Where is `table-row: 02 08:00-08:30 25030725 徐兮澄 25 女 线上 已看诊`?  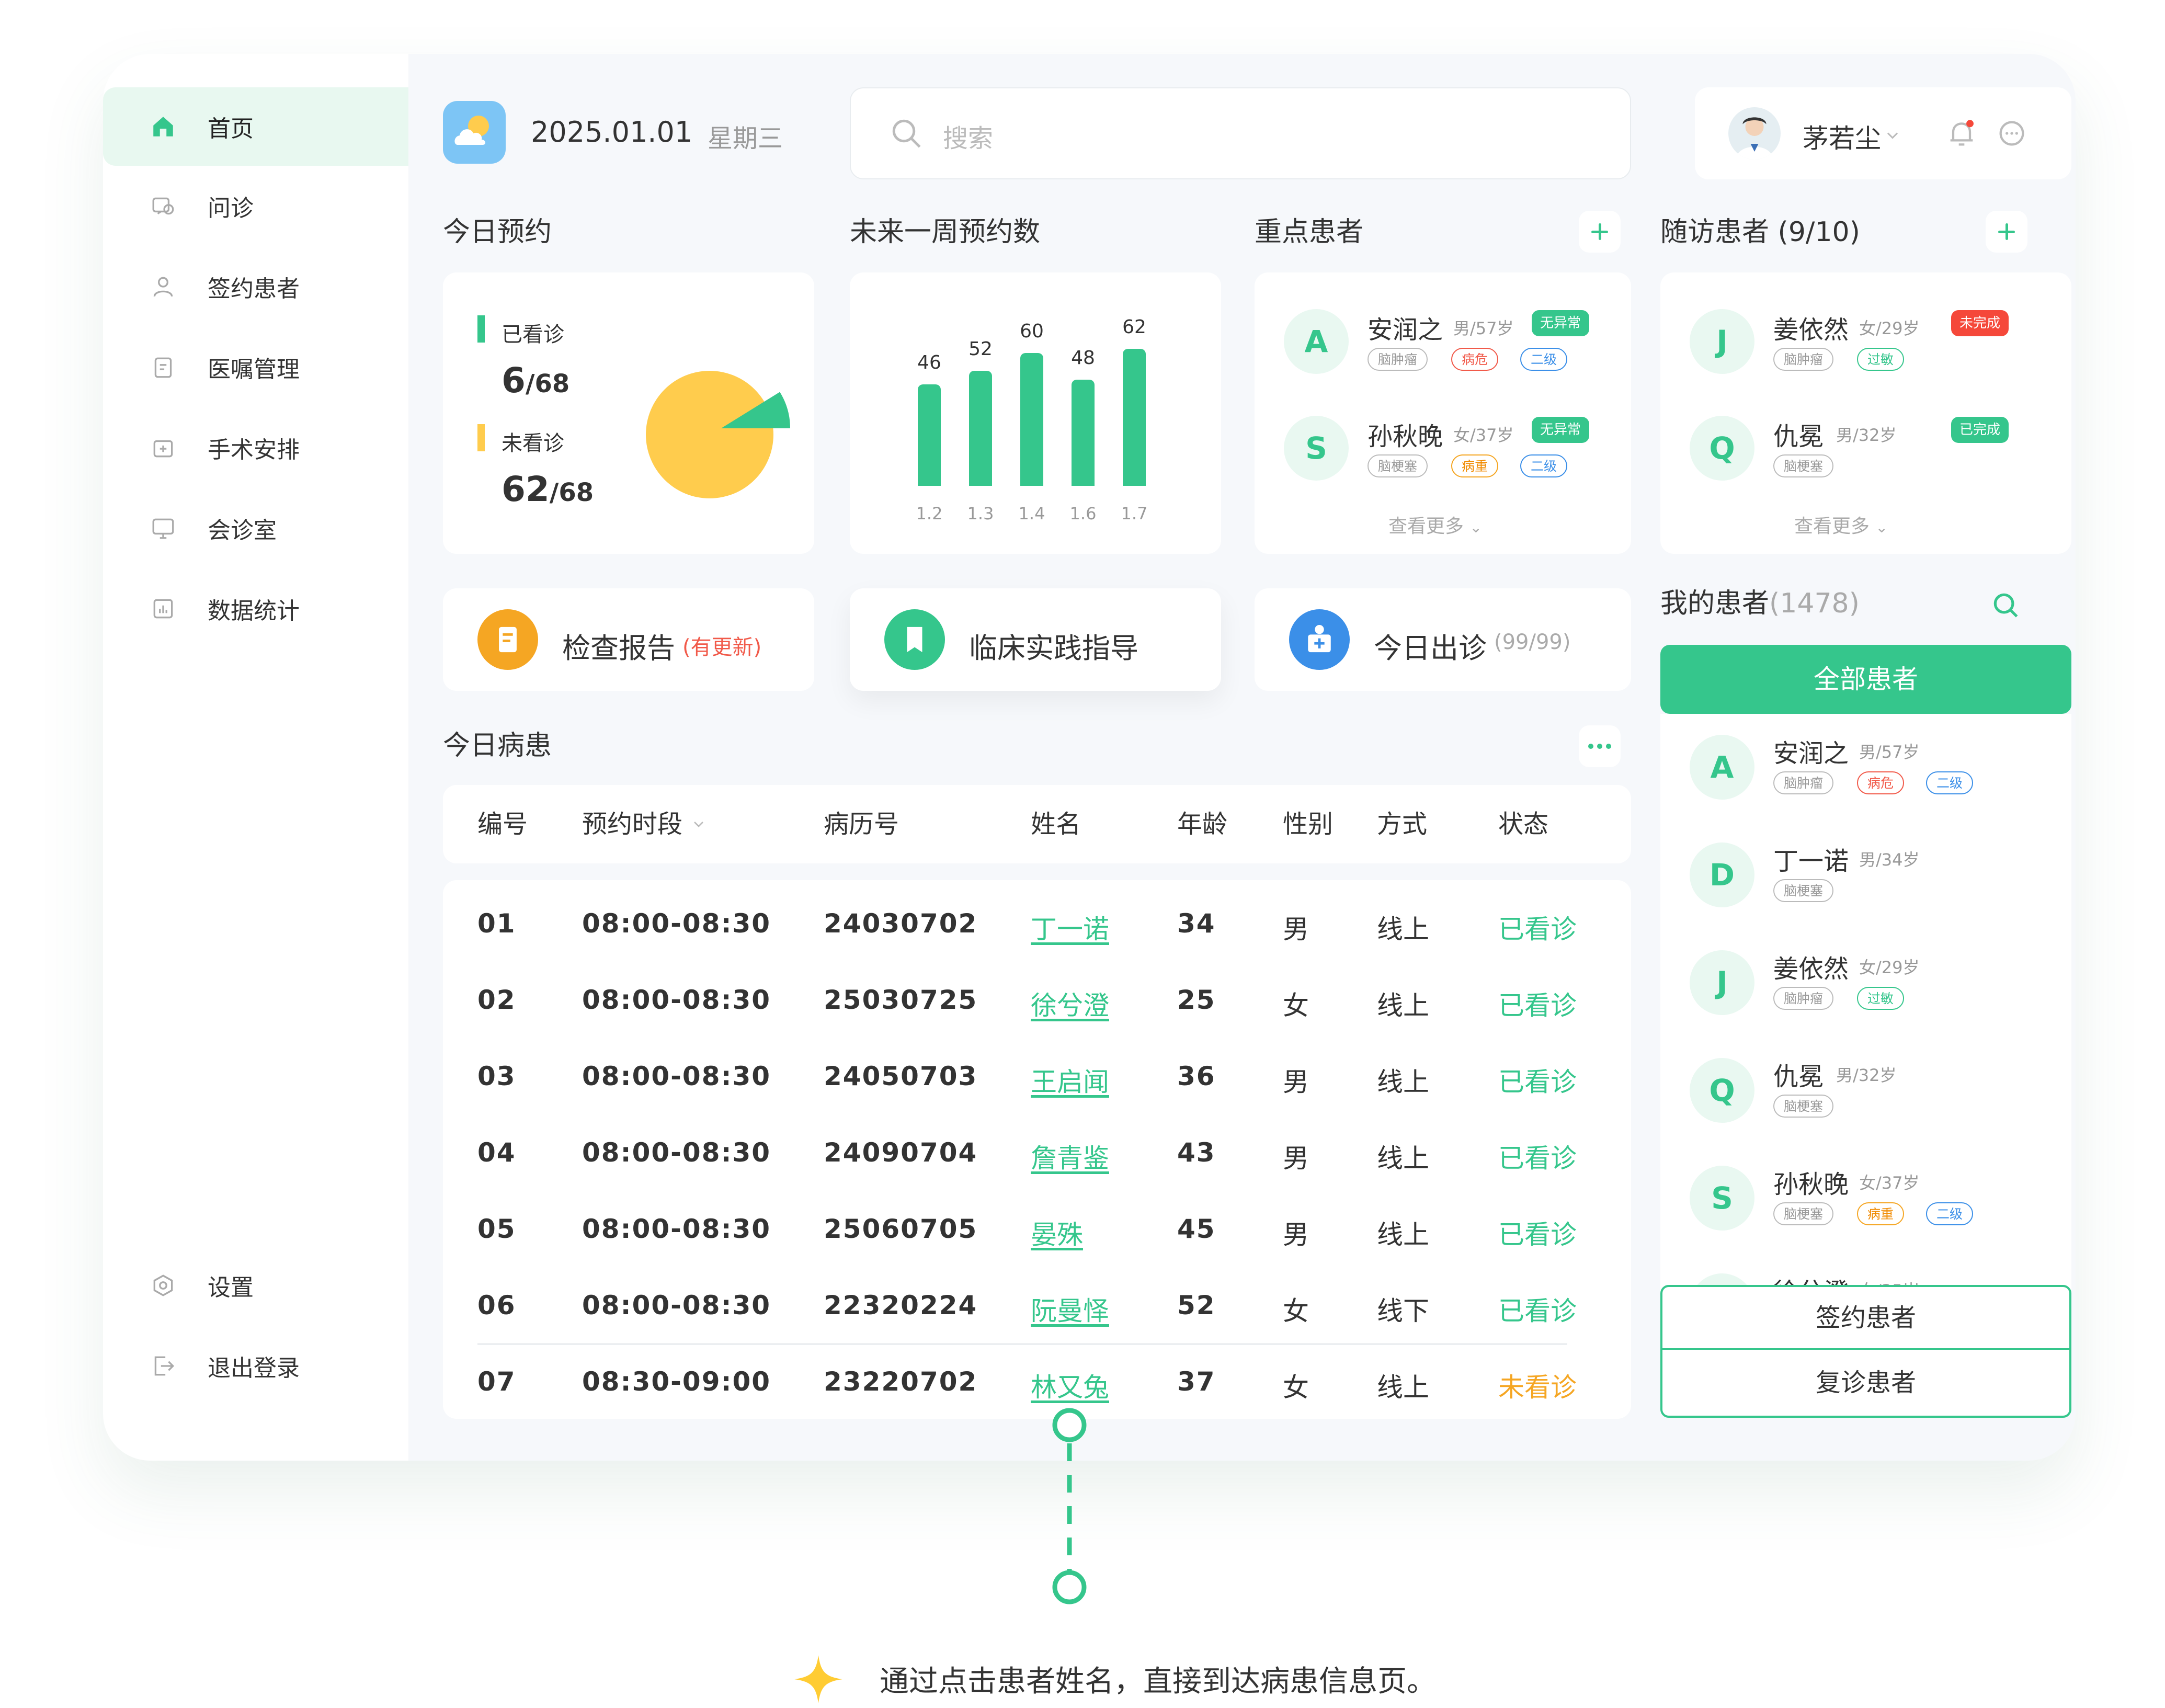 table-row: 02 08:00-08:30 25030725 徐兮澄 25 女 线上 已看诊 is located at coordinates (1037, 1000).